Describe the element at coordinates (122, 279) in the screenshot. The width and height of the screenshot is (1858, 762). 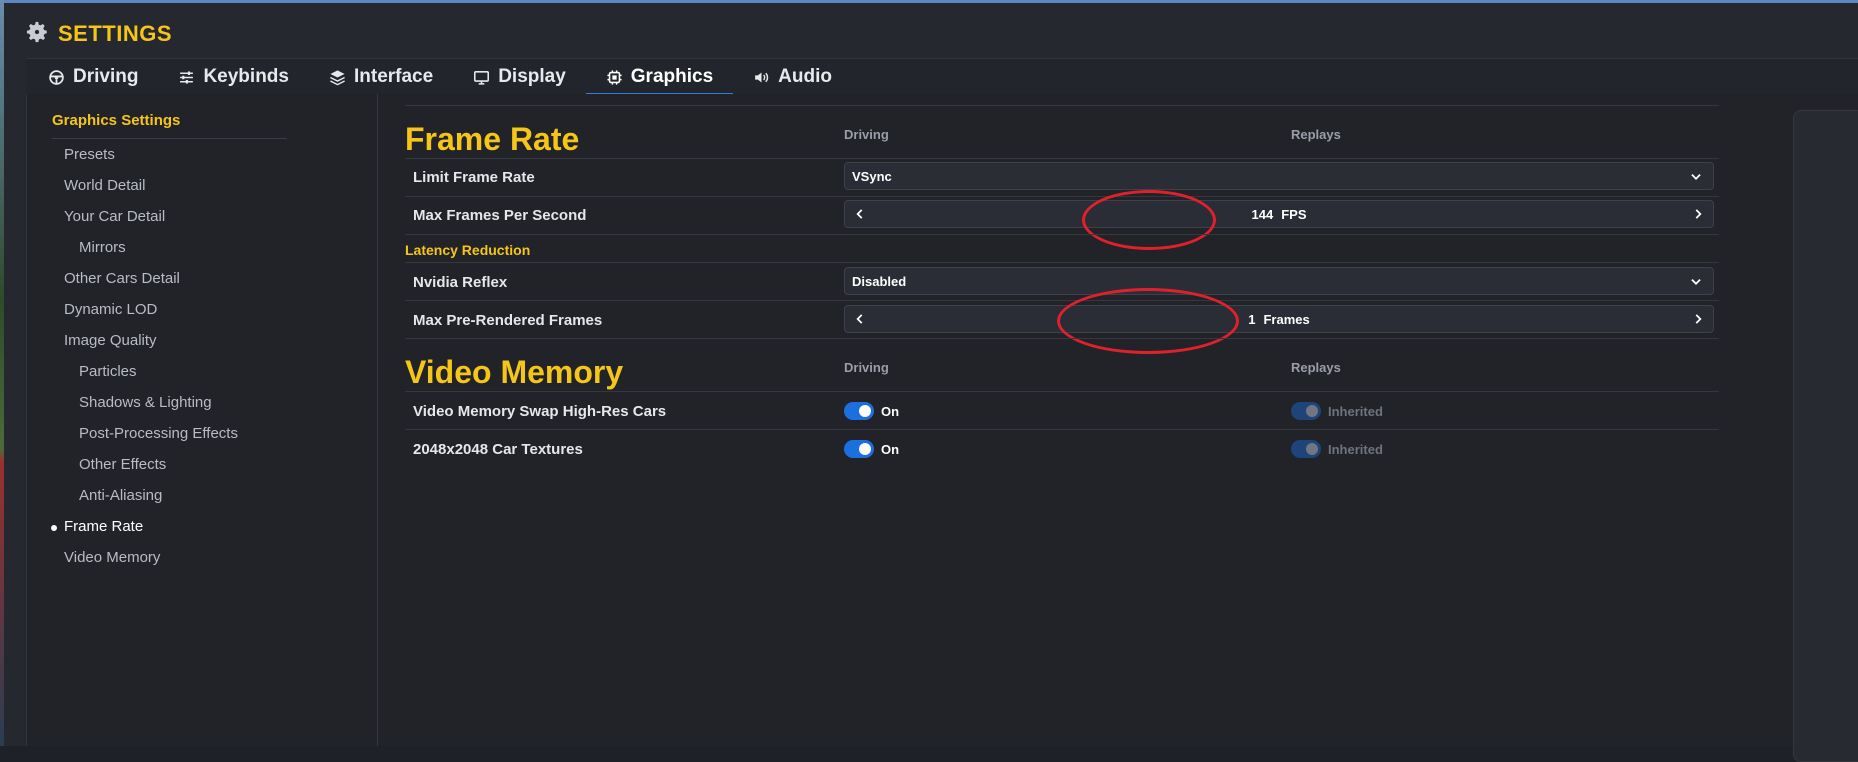
I see `sidebar-item-other-cars-detail: Other Cars Detail` at that location.